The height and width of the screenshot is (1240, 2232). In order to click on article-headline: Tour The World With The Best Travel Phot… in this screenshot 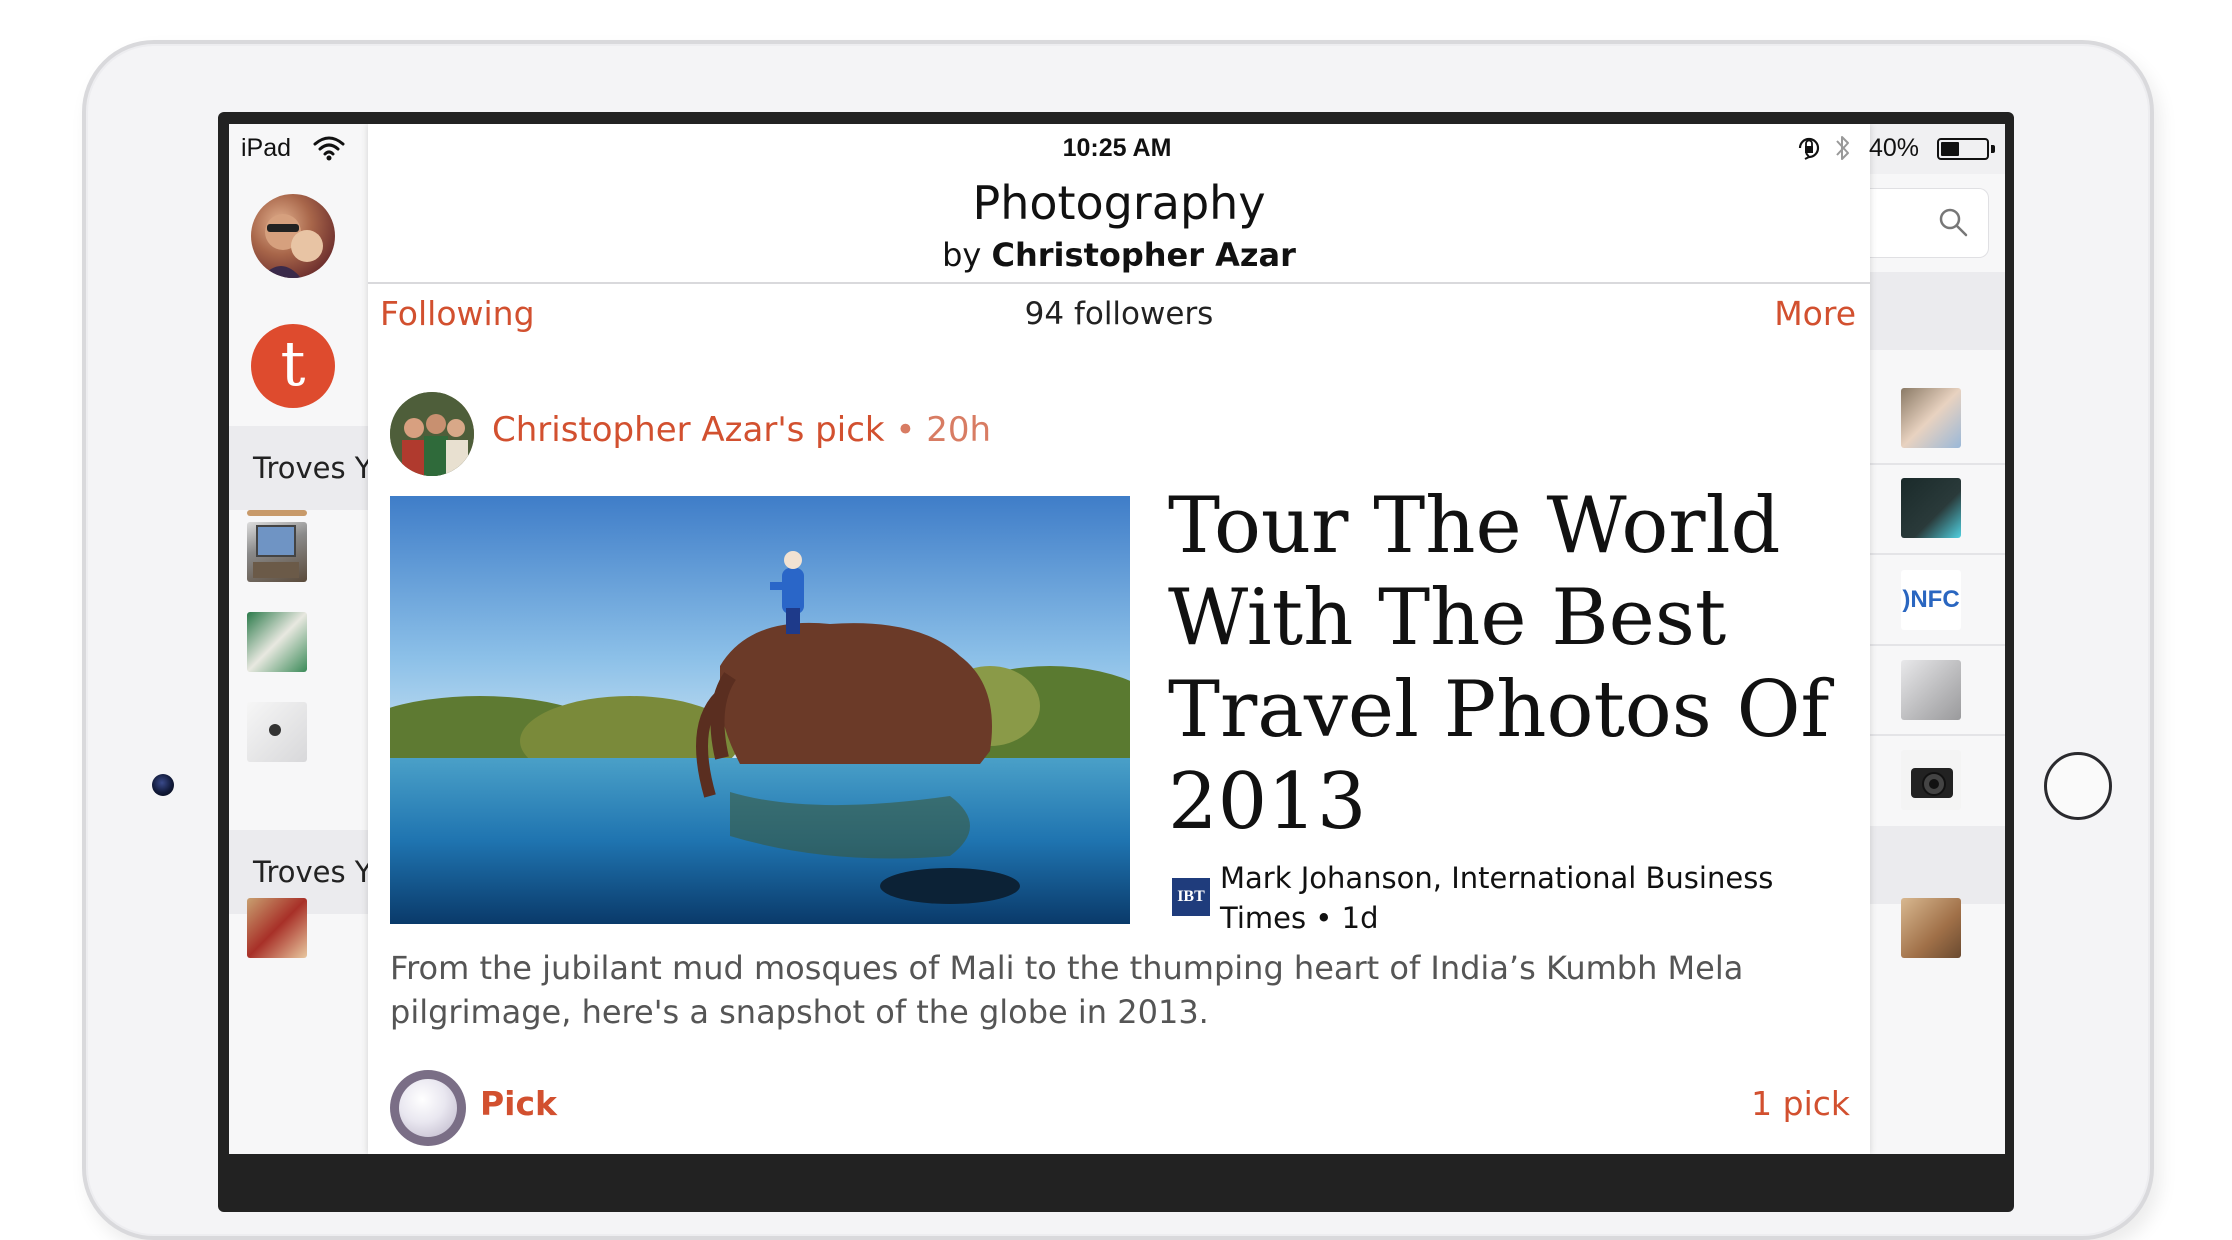, I will do `click(1508, 664)`.